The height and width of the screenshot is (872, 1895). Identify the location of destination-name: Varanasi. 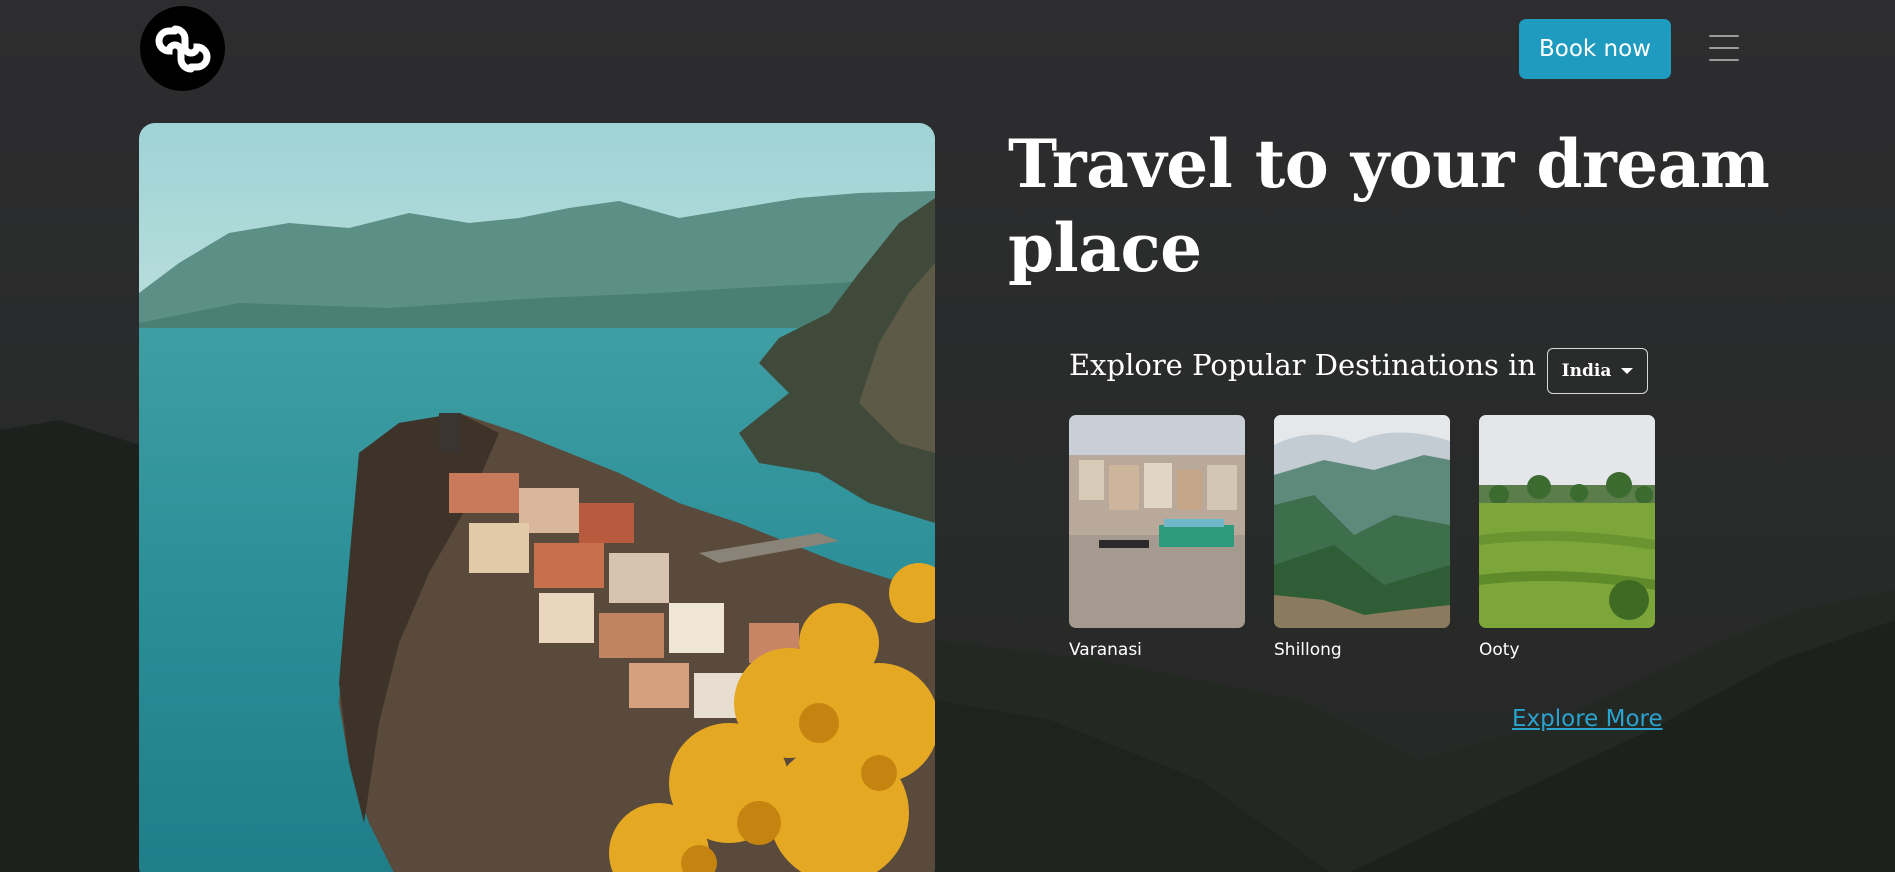
(1105, 650).